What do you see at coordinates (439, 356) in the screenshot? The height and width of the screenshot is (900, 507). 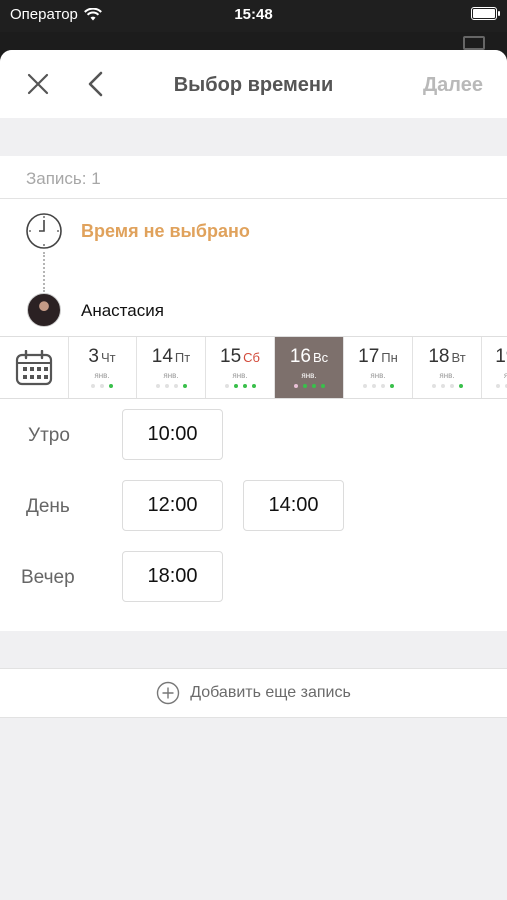 I see `day-number-value: 18` at bounding box center [439, 356].